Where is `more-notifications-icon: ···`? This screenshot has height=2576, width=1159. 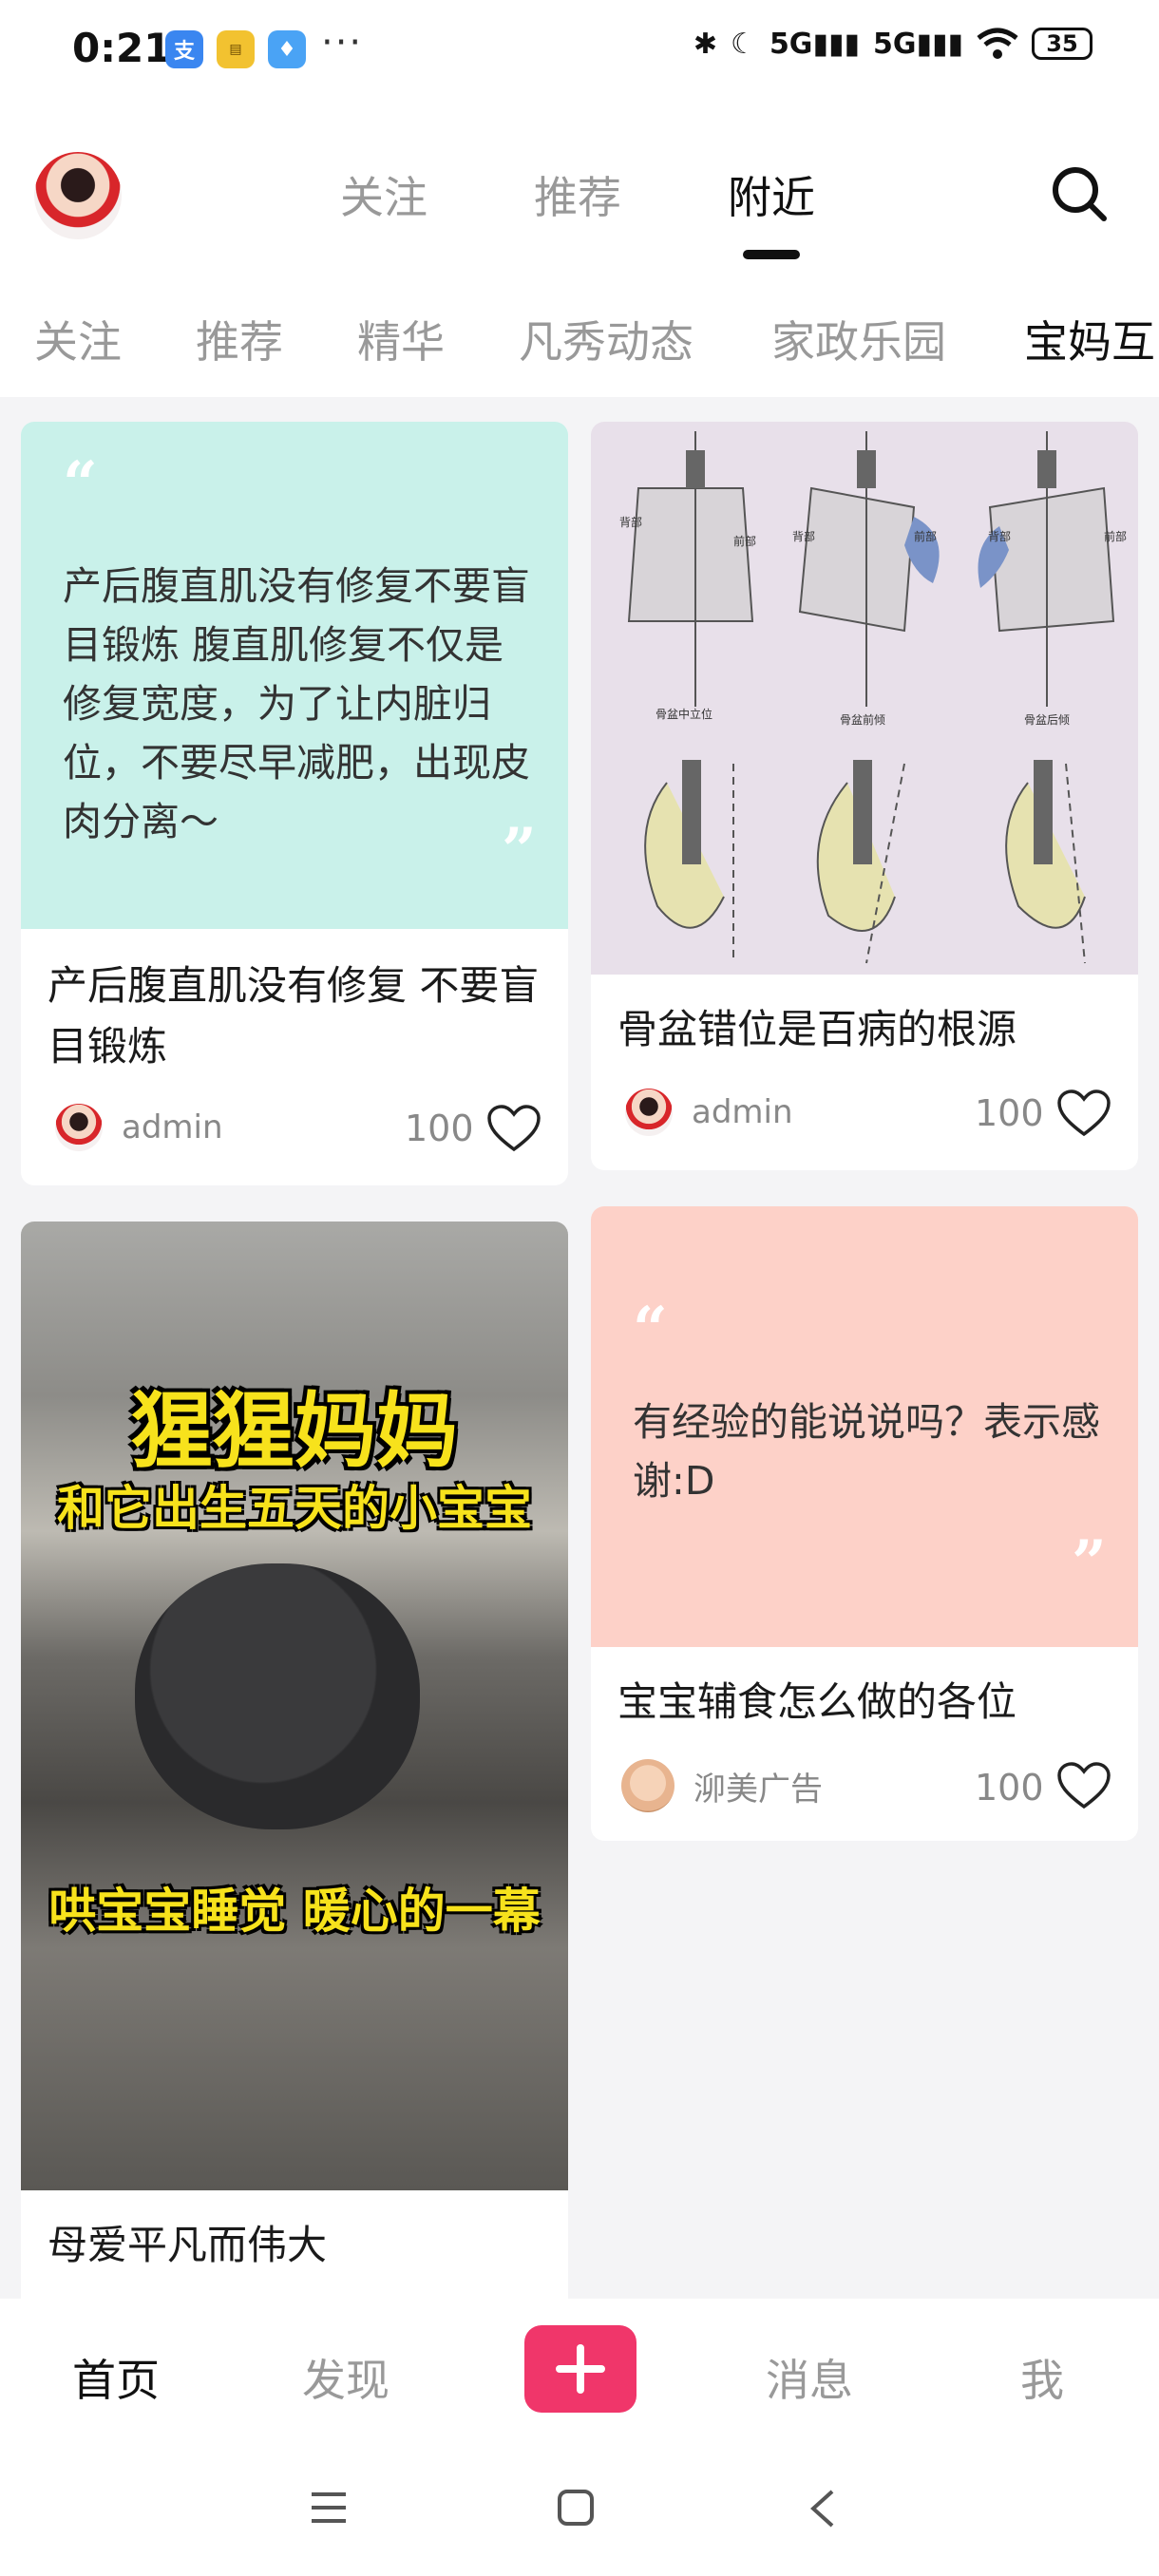 more-notifications-icon: ··· is located at coordinates (342, 43).